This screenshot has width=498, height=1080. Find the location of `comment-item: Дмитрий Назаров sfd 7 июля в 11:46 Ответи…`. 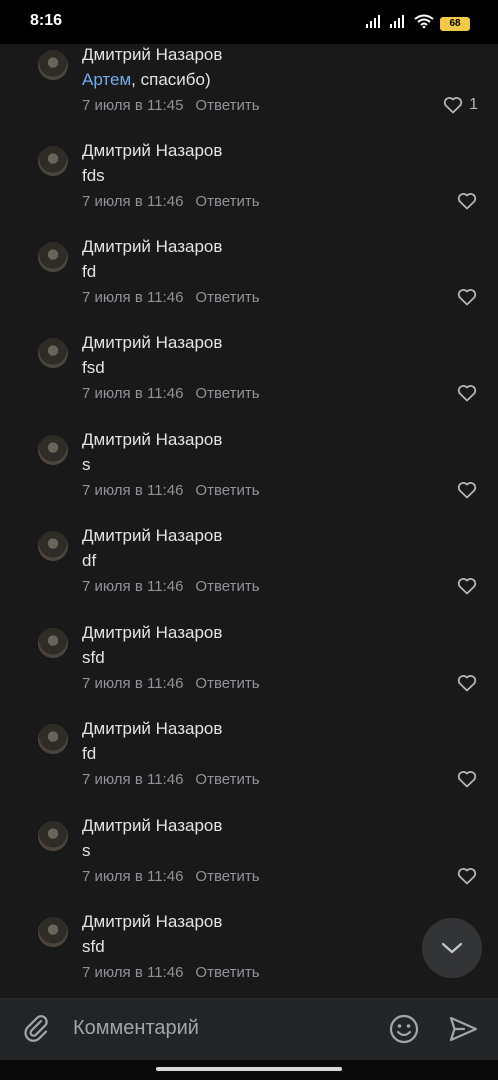

comment-item: Дмитрий Назаров sfd 7 июля в 11:46 Ответи… is located at coordinates (249, 673).